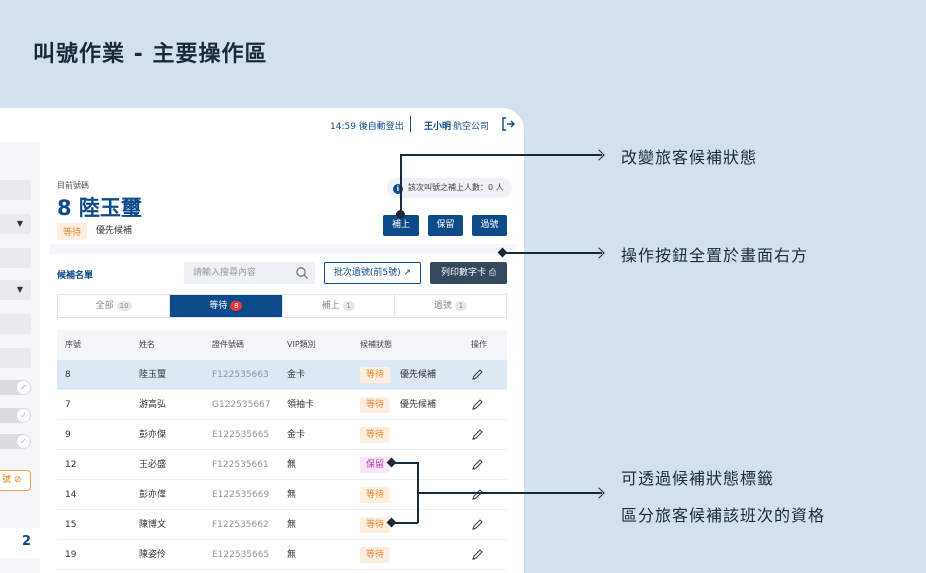 The width and height of the screenshot is (926, 573). Describe the element at coordinates (153, 375) in the screenshot. I see `cell-name: 陸玉璽` at that location.